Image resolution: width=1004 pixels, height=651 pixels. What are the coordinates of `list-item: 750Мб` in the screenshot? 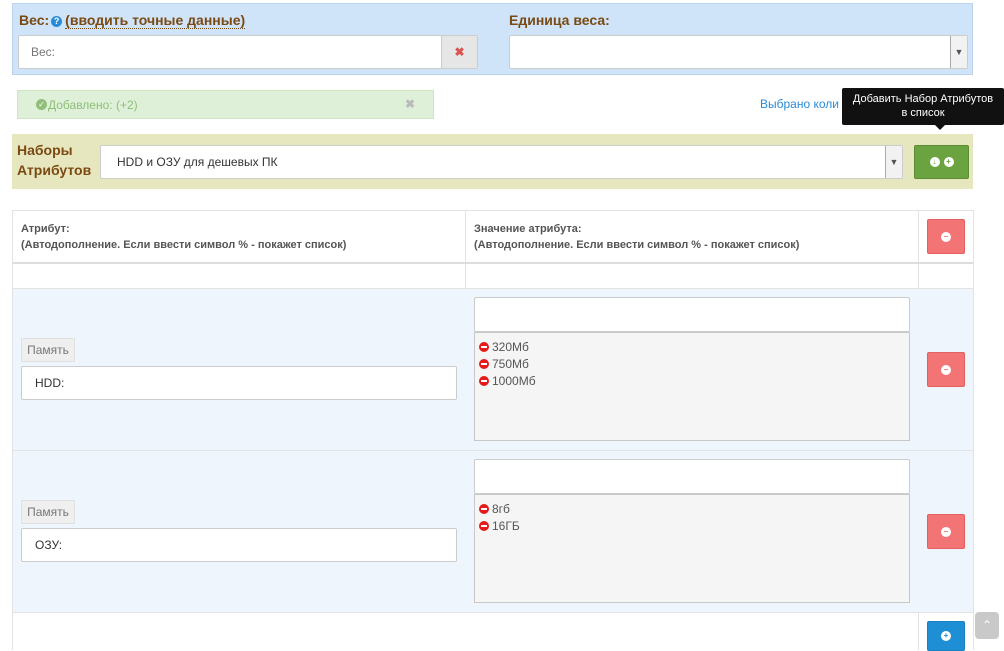 It's located at (692, 363).